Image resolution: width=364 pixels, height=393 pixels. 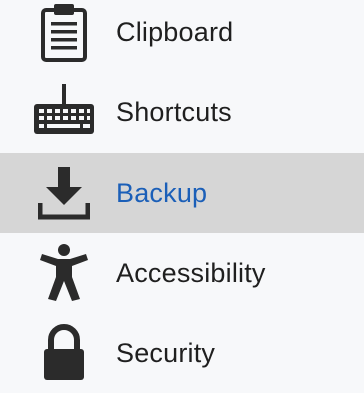 What do you see at coordinates (175, 31) in the screenshot?
I see `sidebar-item-label: Clipboard` at bounding box center [175, 31].